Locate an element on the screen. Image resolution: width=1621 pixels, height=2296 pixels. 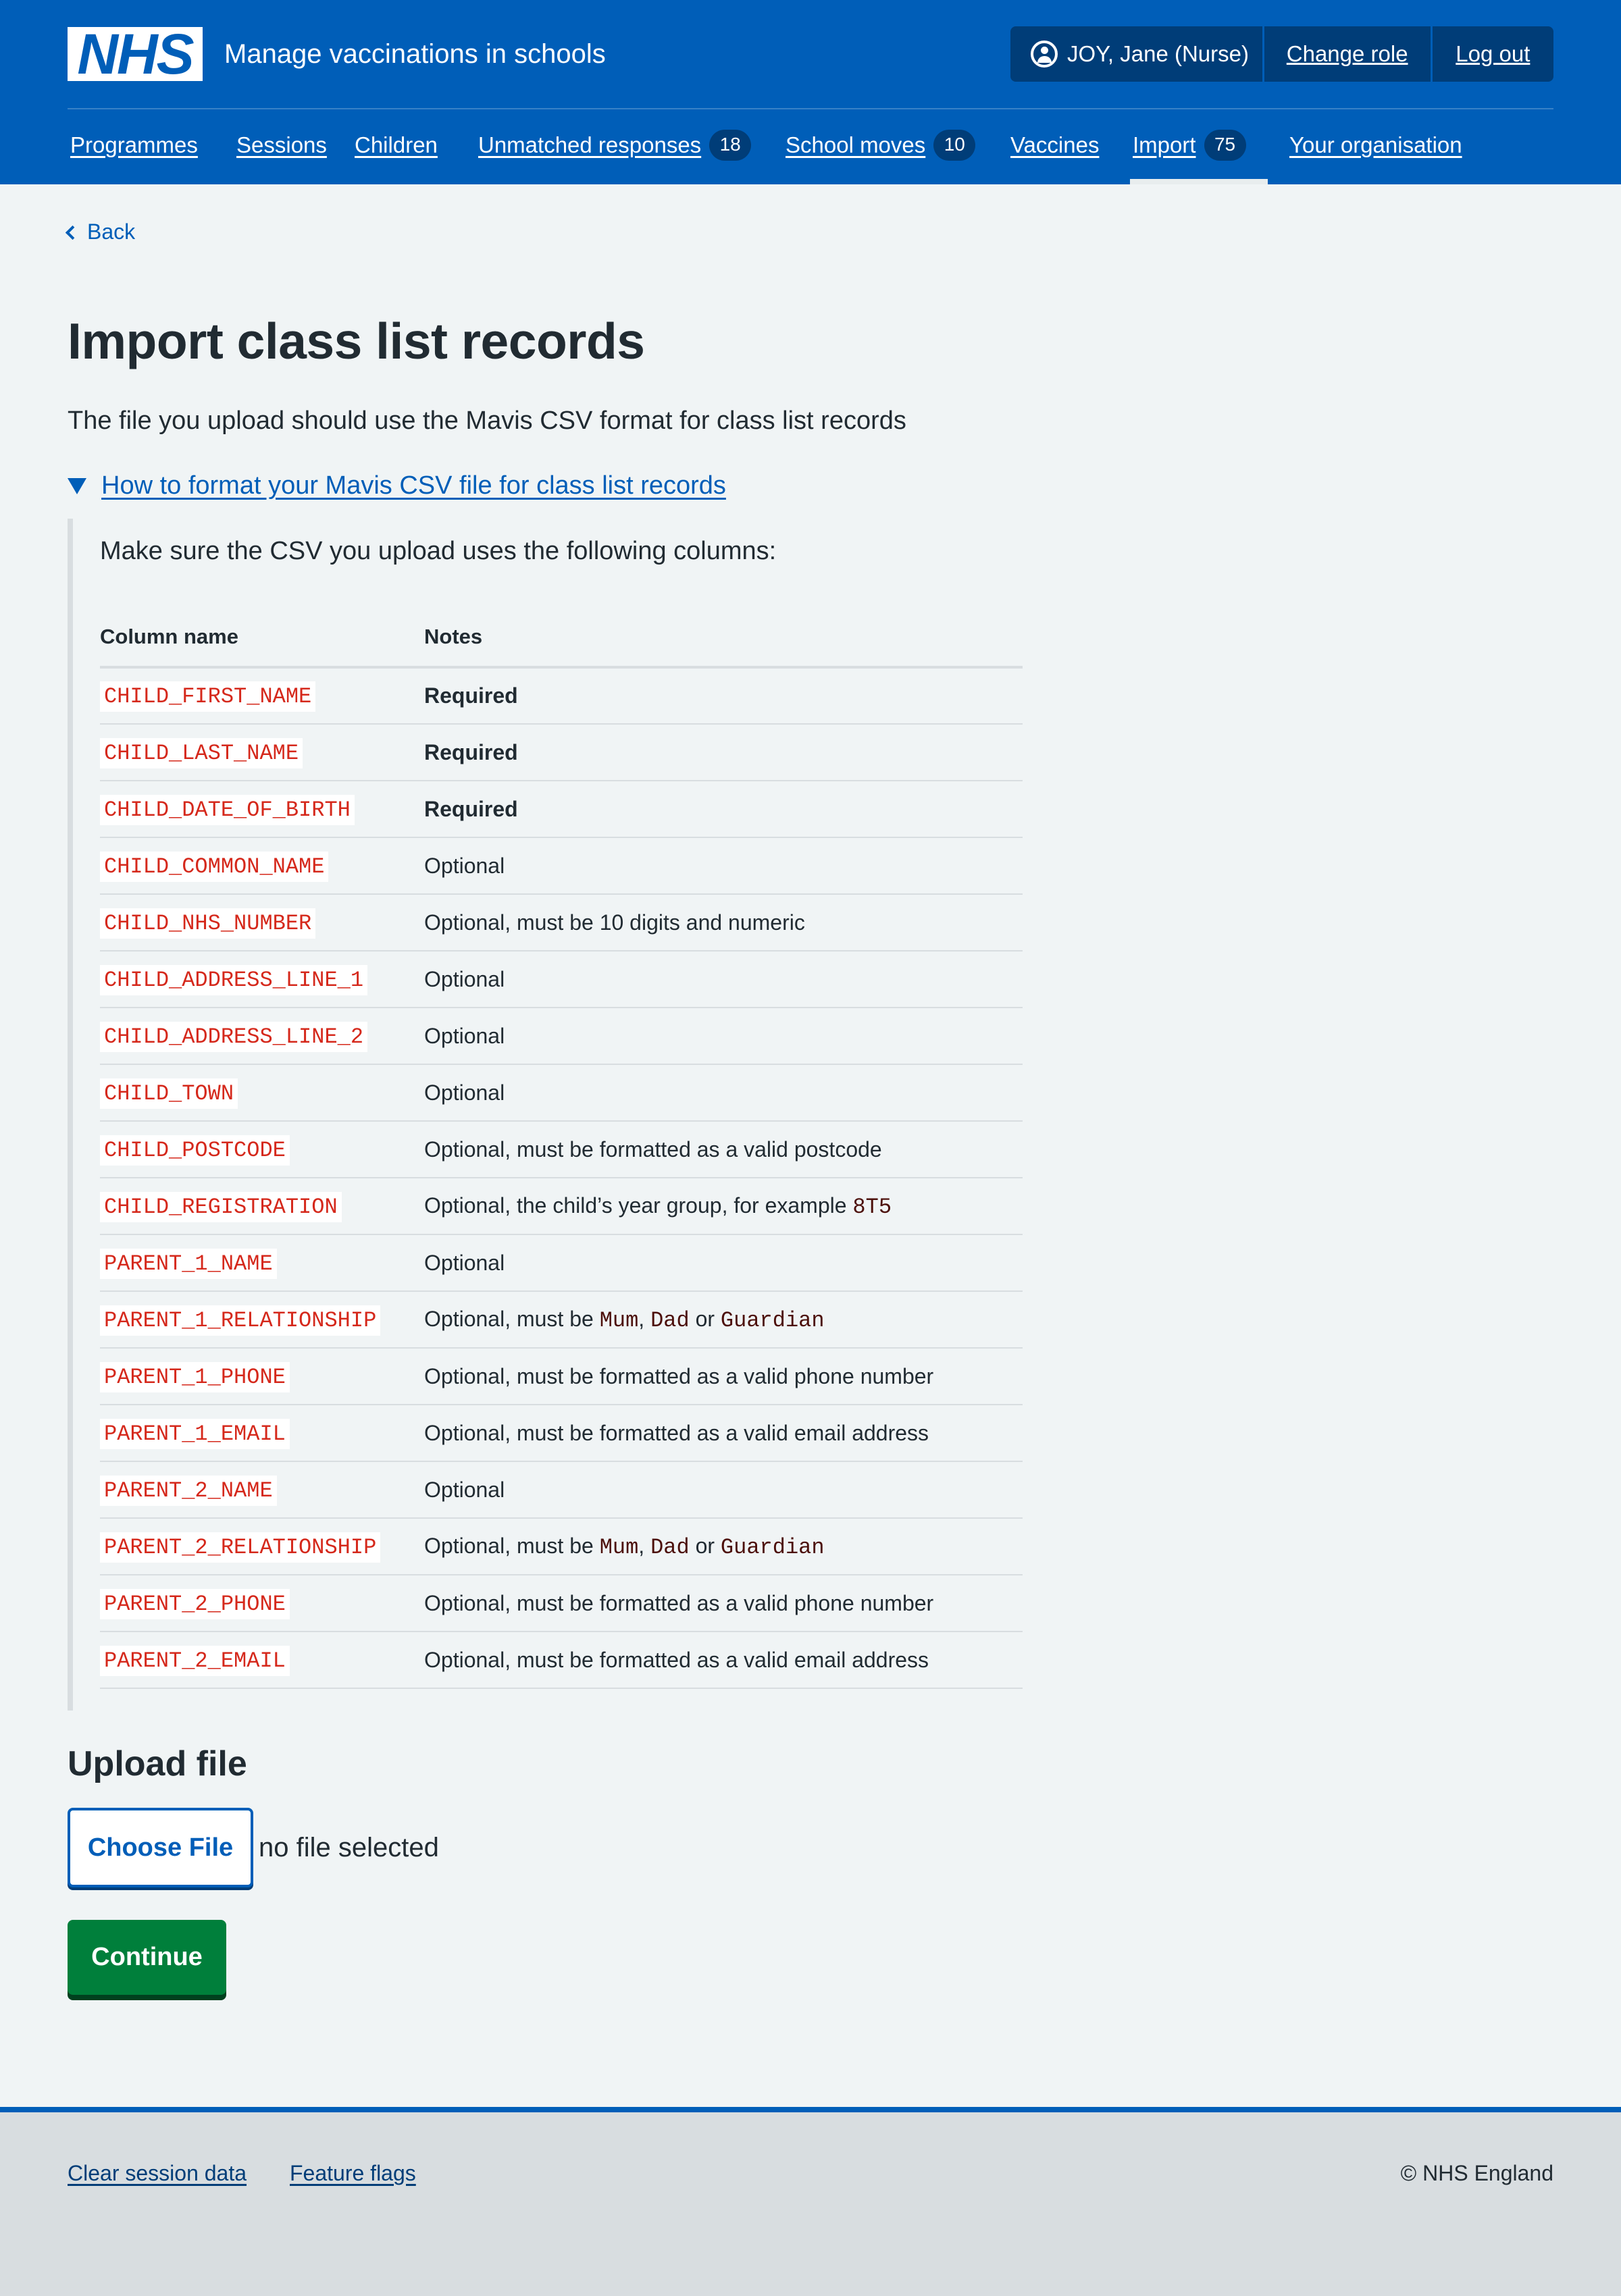
table-row: CHILD_FIRST_NAME Required is located at coordinates (561, 696).